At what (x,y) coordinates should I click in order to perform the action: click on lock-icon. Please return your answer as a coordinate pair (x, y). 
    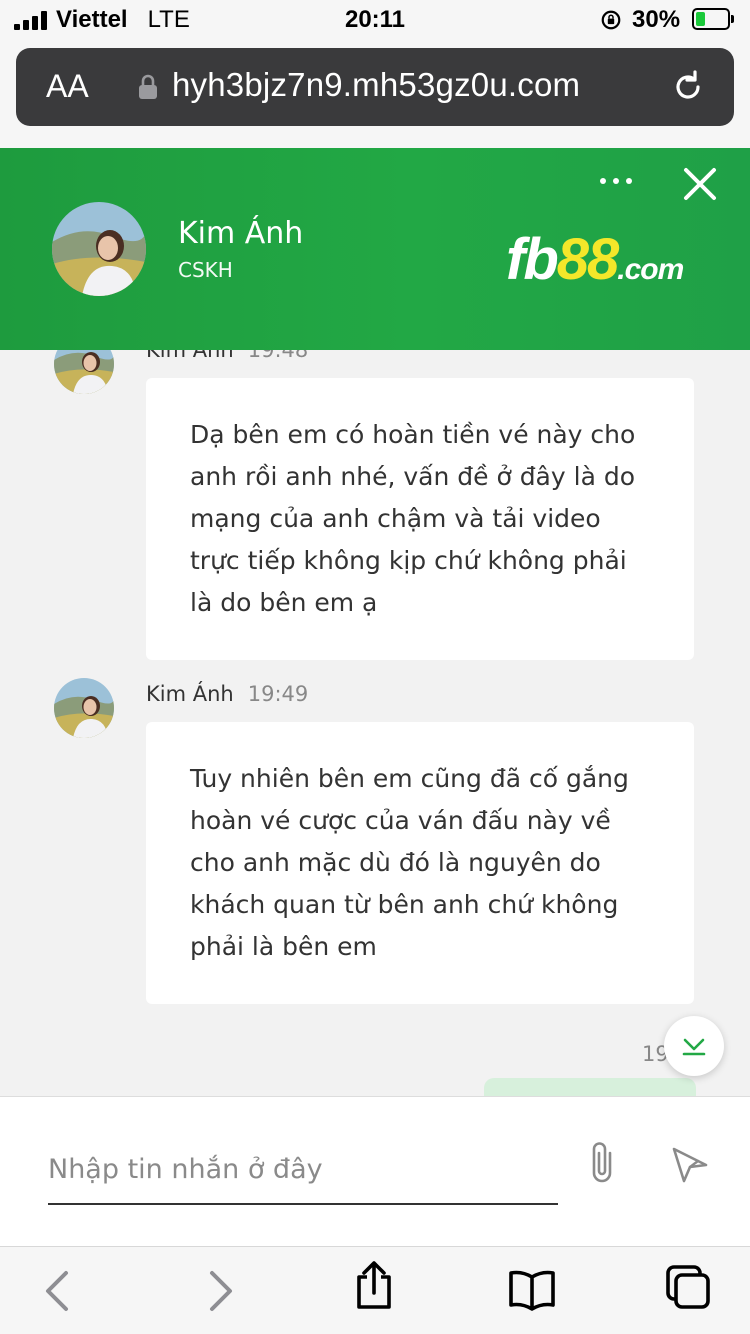
    Looking at the image, I should click on (148, 86).